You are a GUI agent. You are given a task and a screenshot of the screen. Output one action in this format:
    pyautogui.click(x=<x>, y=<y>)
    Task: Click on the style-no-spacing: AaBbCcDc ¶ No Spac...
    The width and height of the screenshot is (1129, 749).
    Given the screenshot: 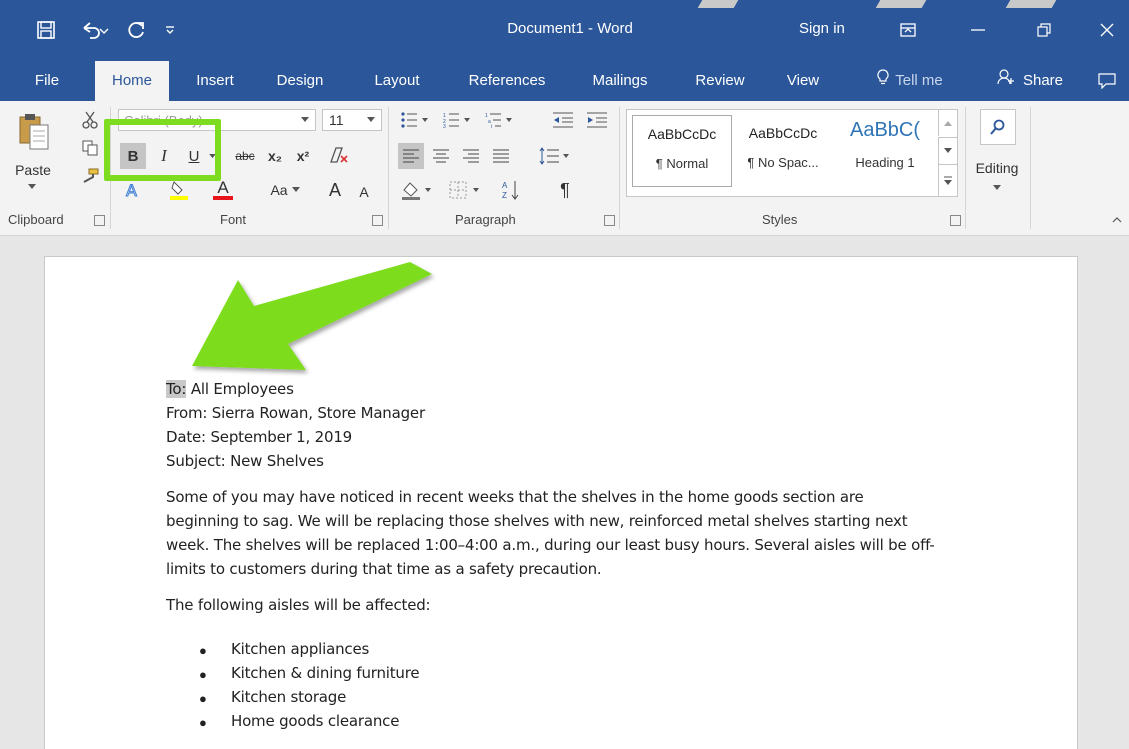 What is the action you would take?
    pyautogui.click(x=783, y=150)
    